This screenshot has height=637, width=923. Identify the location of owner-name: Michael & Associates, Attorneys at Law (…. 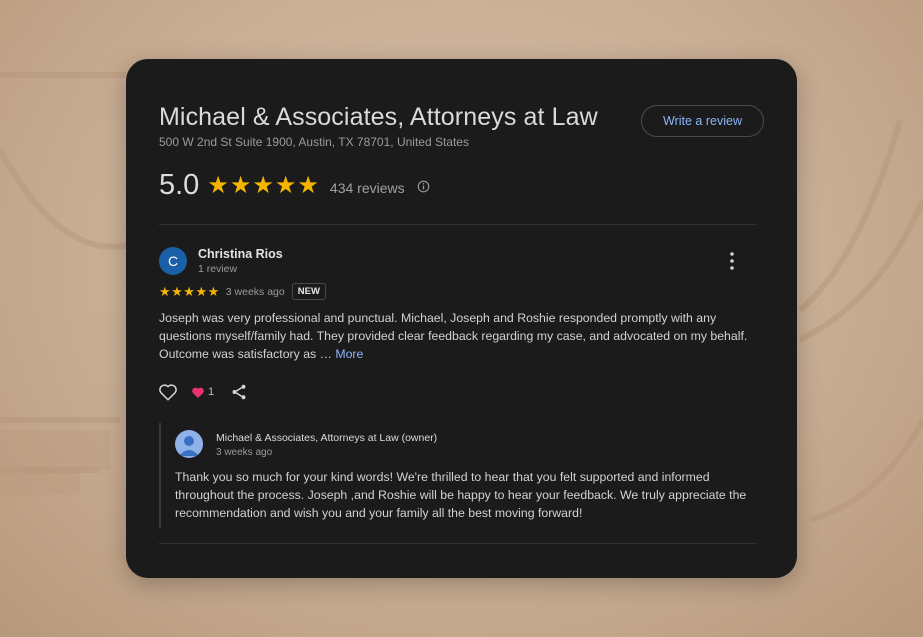
(327, 438).